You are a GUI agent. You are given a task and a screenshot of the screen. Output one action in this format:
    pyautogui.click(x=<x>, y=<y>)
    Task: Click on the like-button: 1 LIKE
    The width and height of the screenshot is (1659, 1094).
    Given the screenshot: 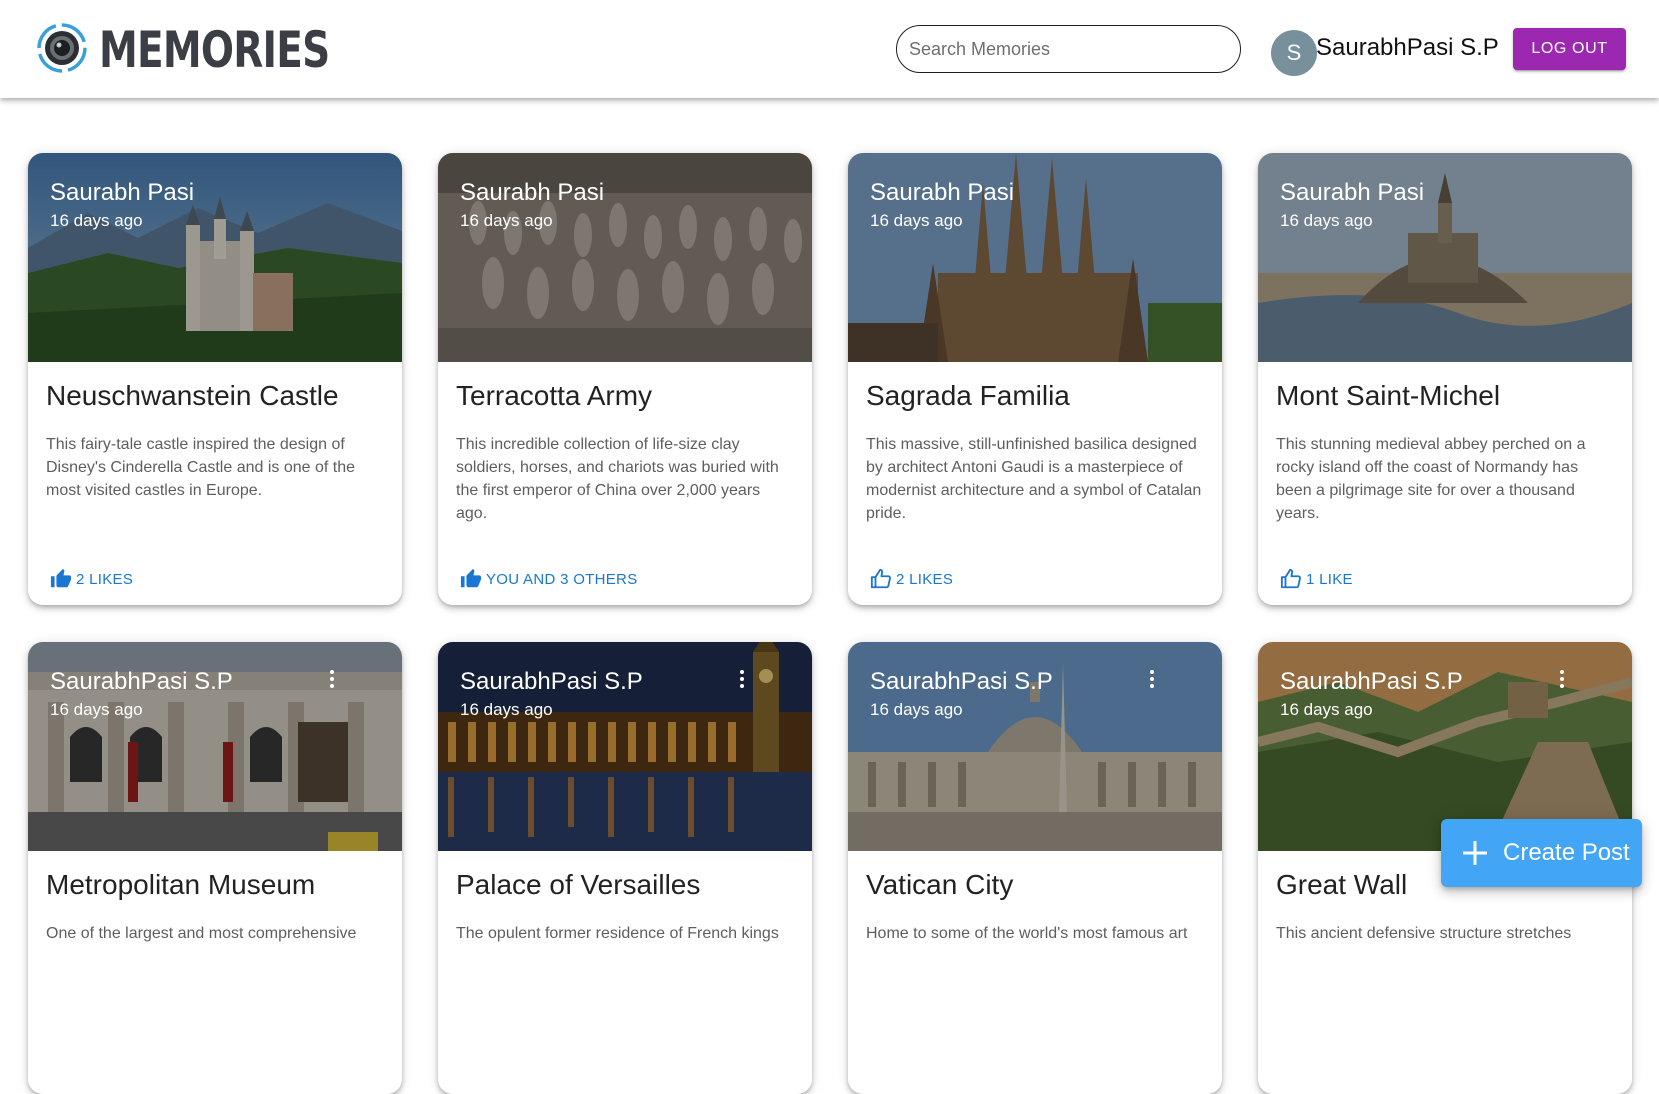 What is the action you would take?
    pyautogui.click(x=1316, y=579)
    